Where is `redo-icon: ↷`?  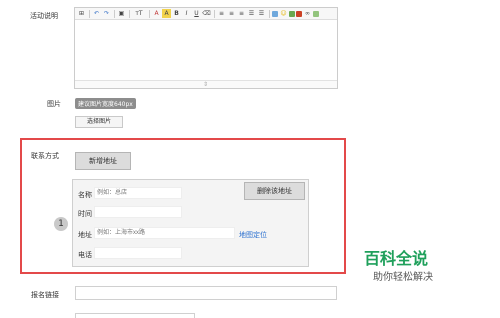 redo-icon: ↷ is located at coordinates (106, 13).